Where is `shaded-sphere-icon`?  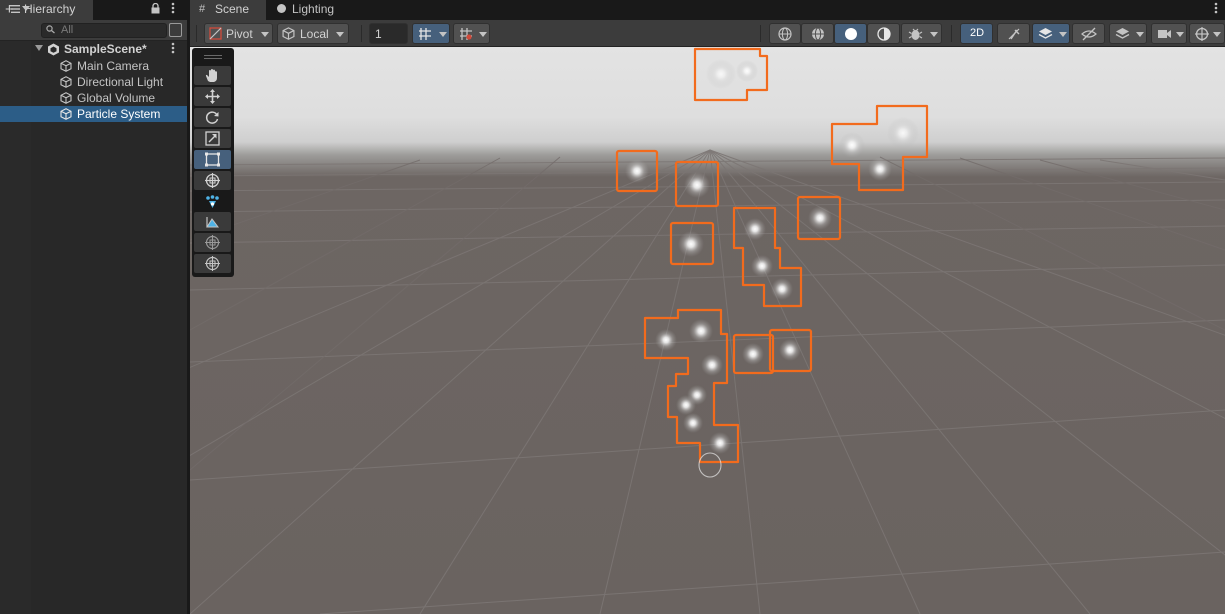 shaded-sphere-icon is located at coordinates (851, 34).